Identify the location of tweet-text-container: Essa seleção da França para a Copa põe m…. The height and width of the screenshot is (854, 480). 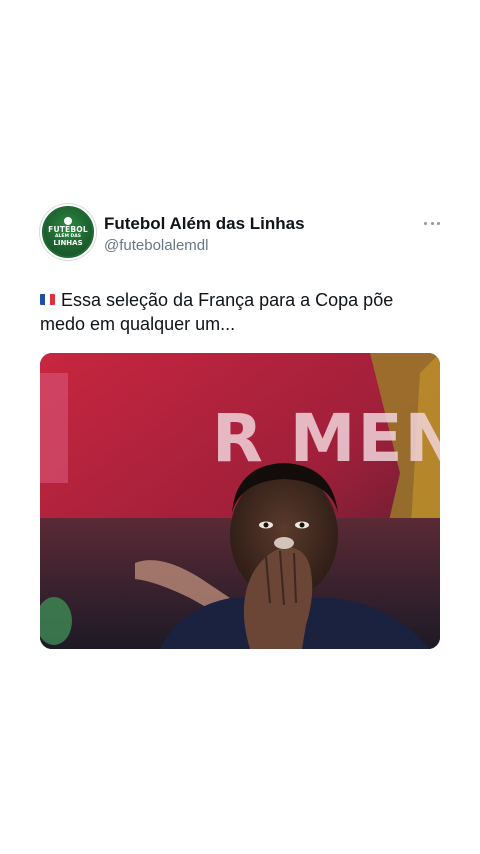
(240, 312).